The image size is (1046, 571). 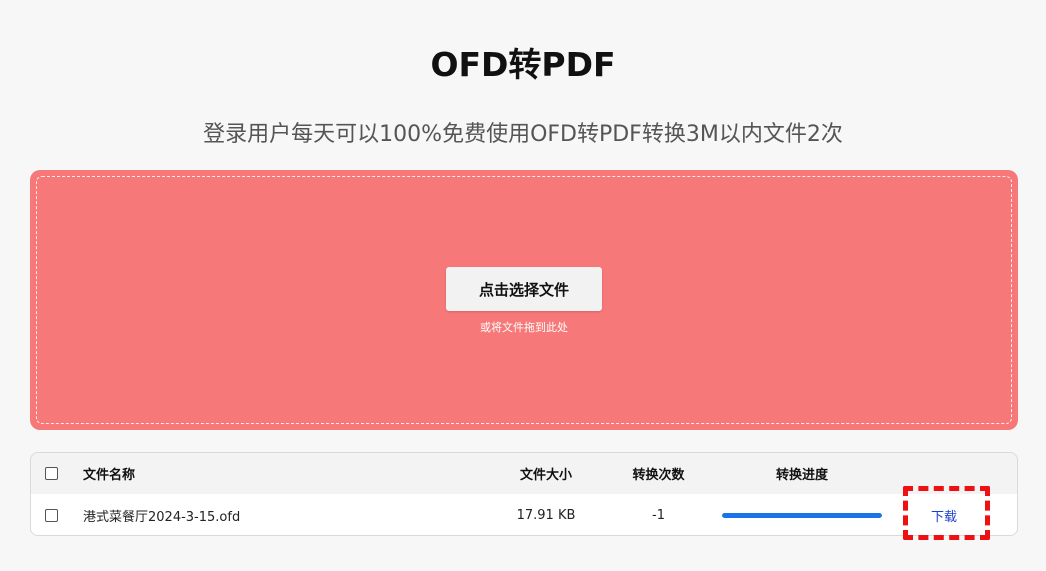 I want to click on header-checkbox-cell, so click(x=53, y=473).